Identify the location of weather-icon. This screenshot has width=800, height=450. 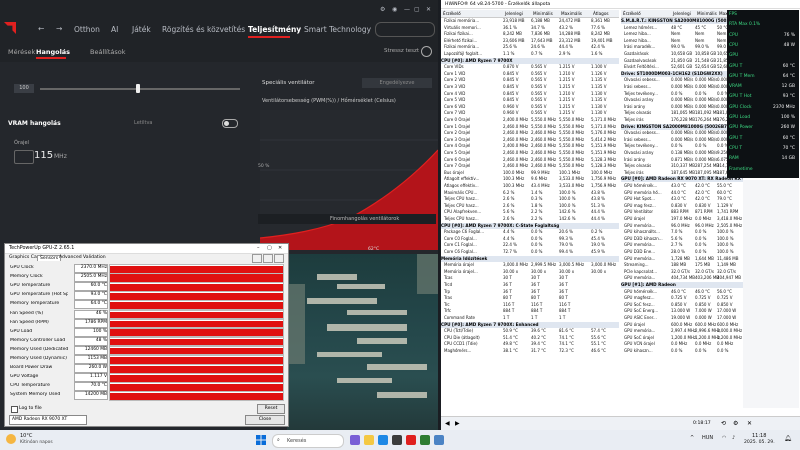
(11, 439).